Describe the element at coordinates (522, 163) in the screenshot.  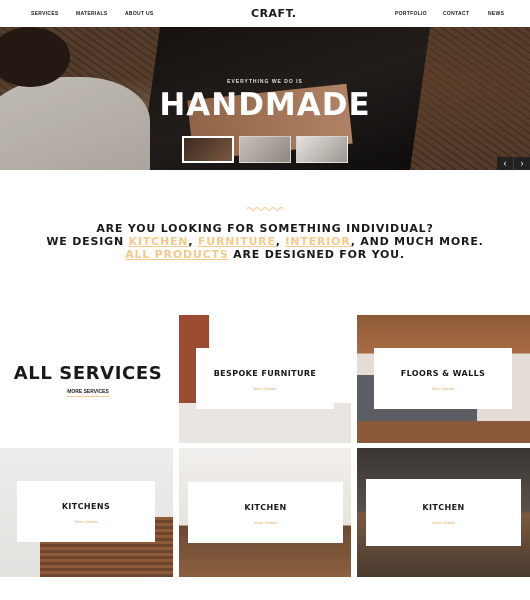
I see `slider-next-icon: ›` at that location.